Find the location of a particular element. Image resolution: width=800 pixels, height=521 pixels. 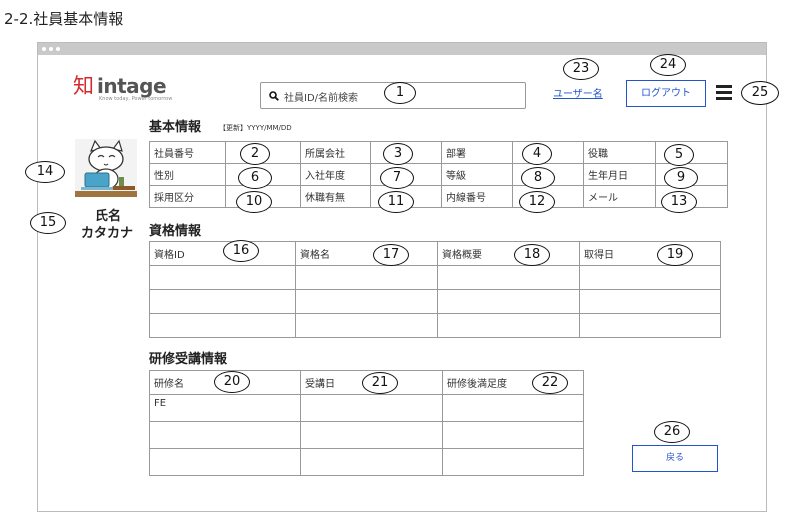

header-qualification-summary: 資格概要 is located at coordinates (508, 253).